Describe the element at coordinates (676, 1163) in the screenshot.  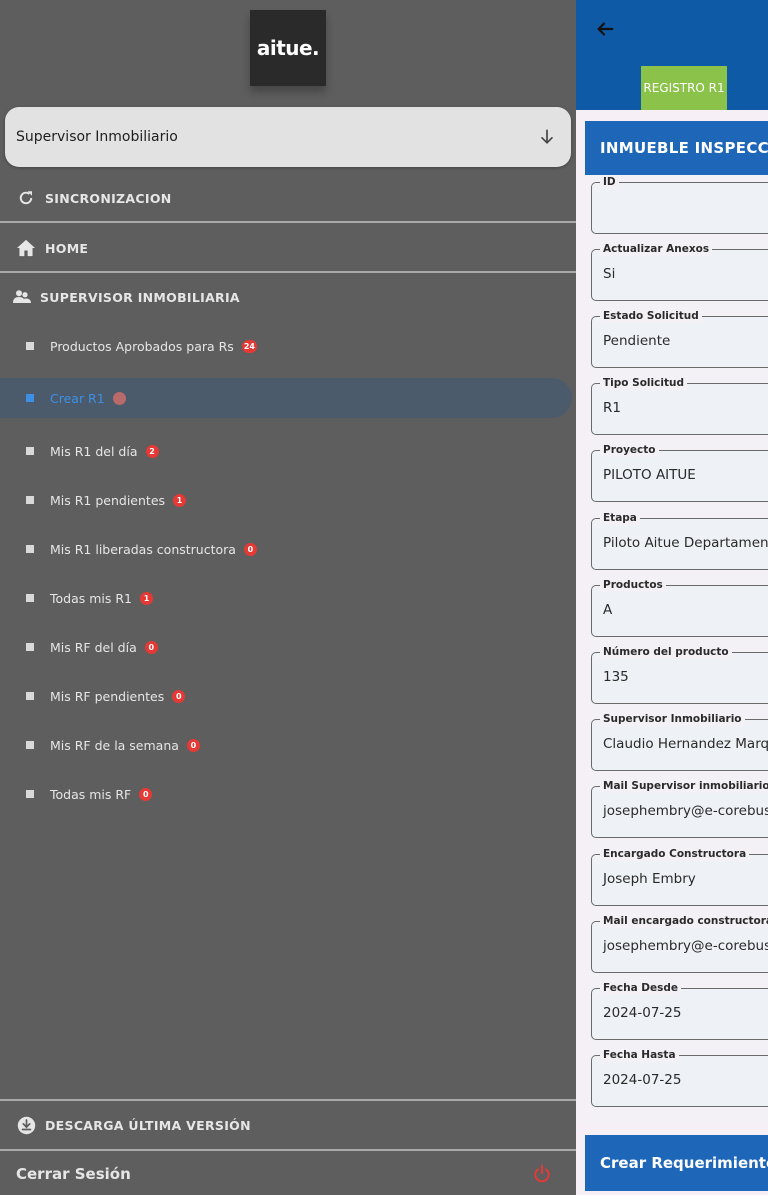
I see `crear-requerimientos-button: Crear Requerimientos` at that location.